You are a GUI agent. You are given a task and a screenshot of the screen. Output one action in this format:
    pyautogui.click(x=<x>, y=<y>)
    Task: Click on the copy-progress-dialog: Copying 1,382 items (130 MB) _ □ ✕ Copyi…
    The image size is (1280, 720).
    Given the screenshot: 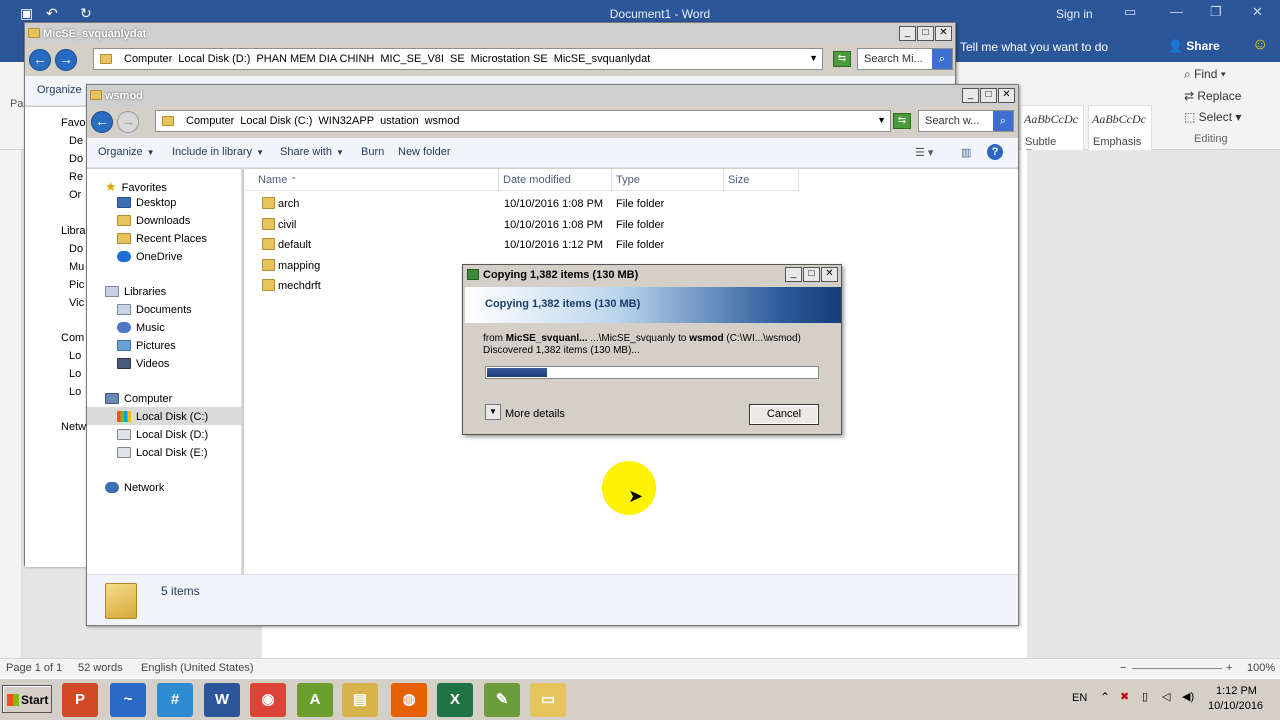 What is the action you would take?
    pyautogui.click(x=652, y=349)
    